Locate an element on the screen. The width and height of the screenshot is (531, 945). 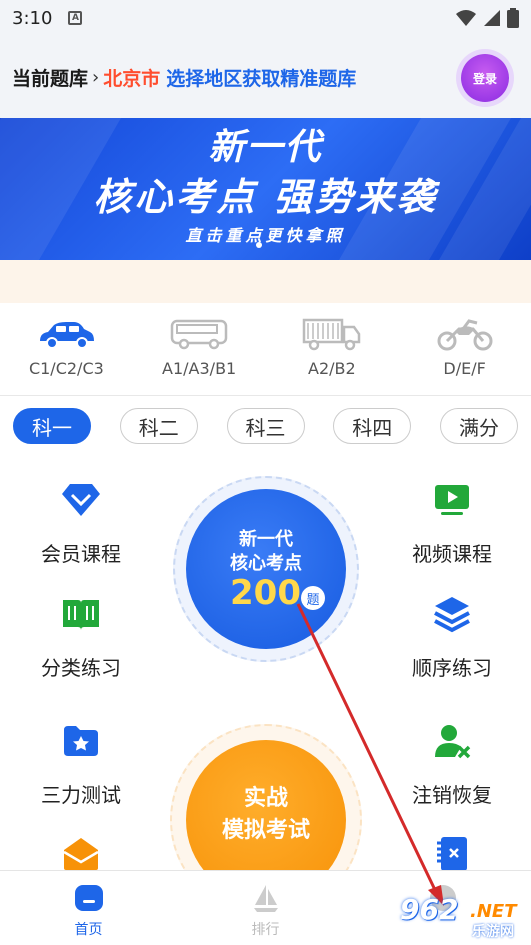
nav-home: 首页 is located at coordinates (88, 908).